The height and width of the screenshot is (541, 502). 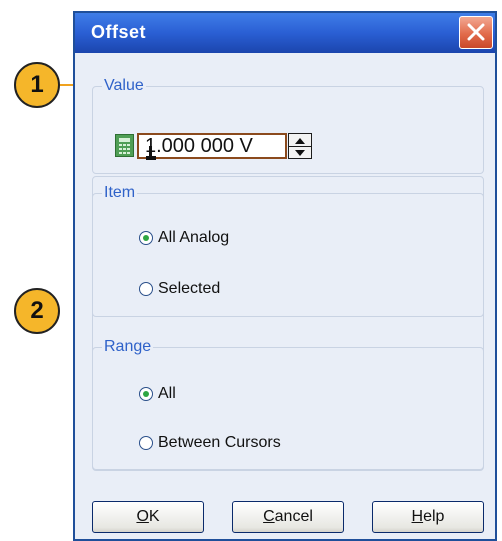 What do you see at coordinates (146, 394) in the screenshot?
I see `radio-all-indicator` at bounding box center [146, 394].